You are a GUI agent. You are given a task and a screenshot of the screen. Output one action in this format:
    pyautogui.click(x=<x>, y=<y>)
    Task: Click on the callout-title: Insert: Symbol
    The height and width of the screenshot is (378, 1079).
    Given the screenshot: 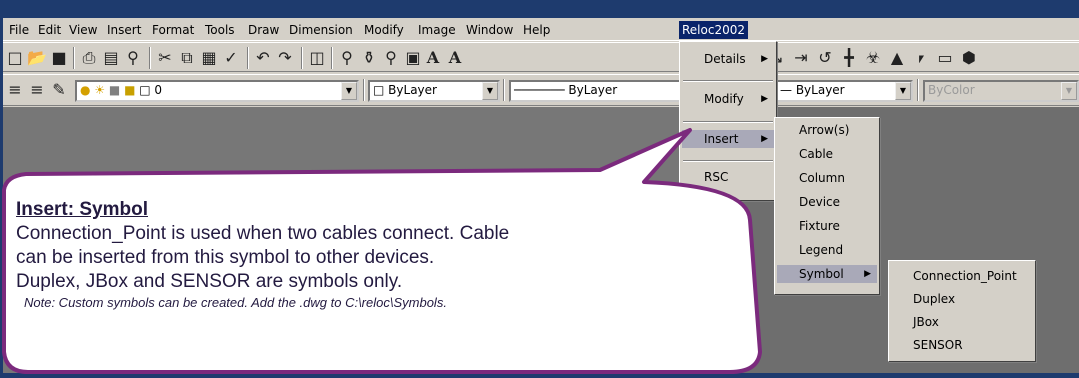 What is the action you would take?
    pyautogui.click(x=82, y=209)
    